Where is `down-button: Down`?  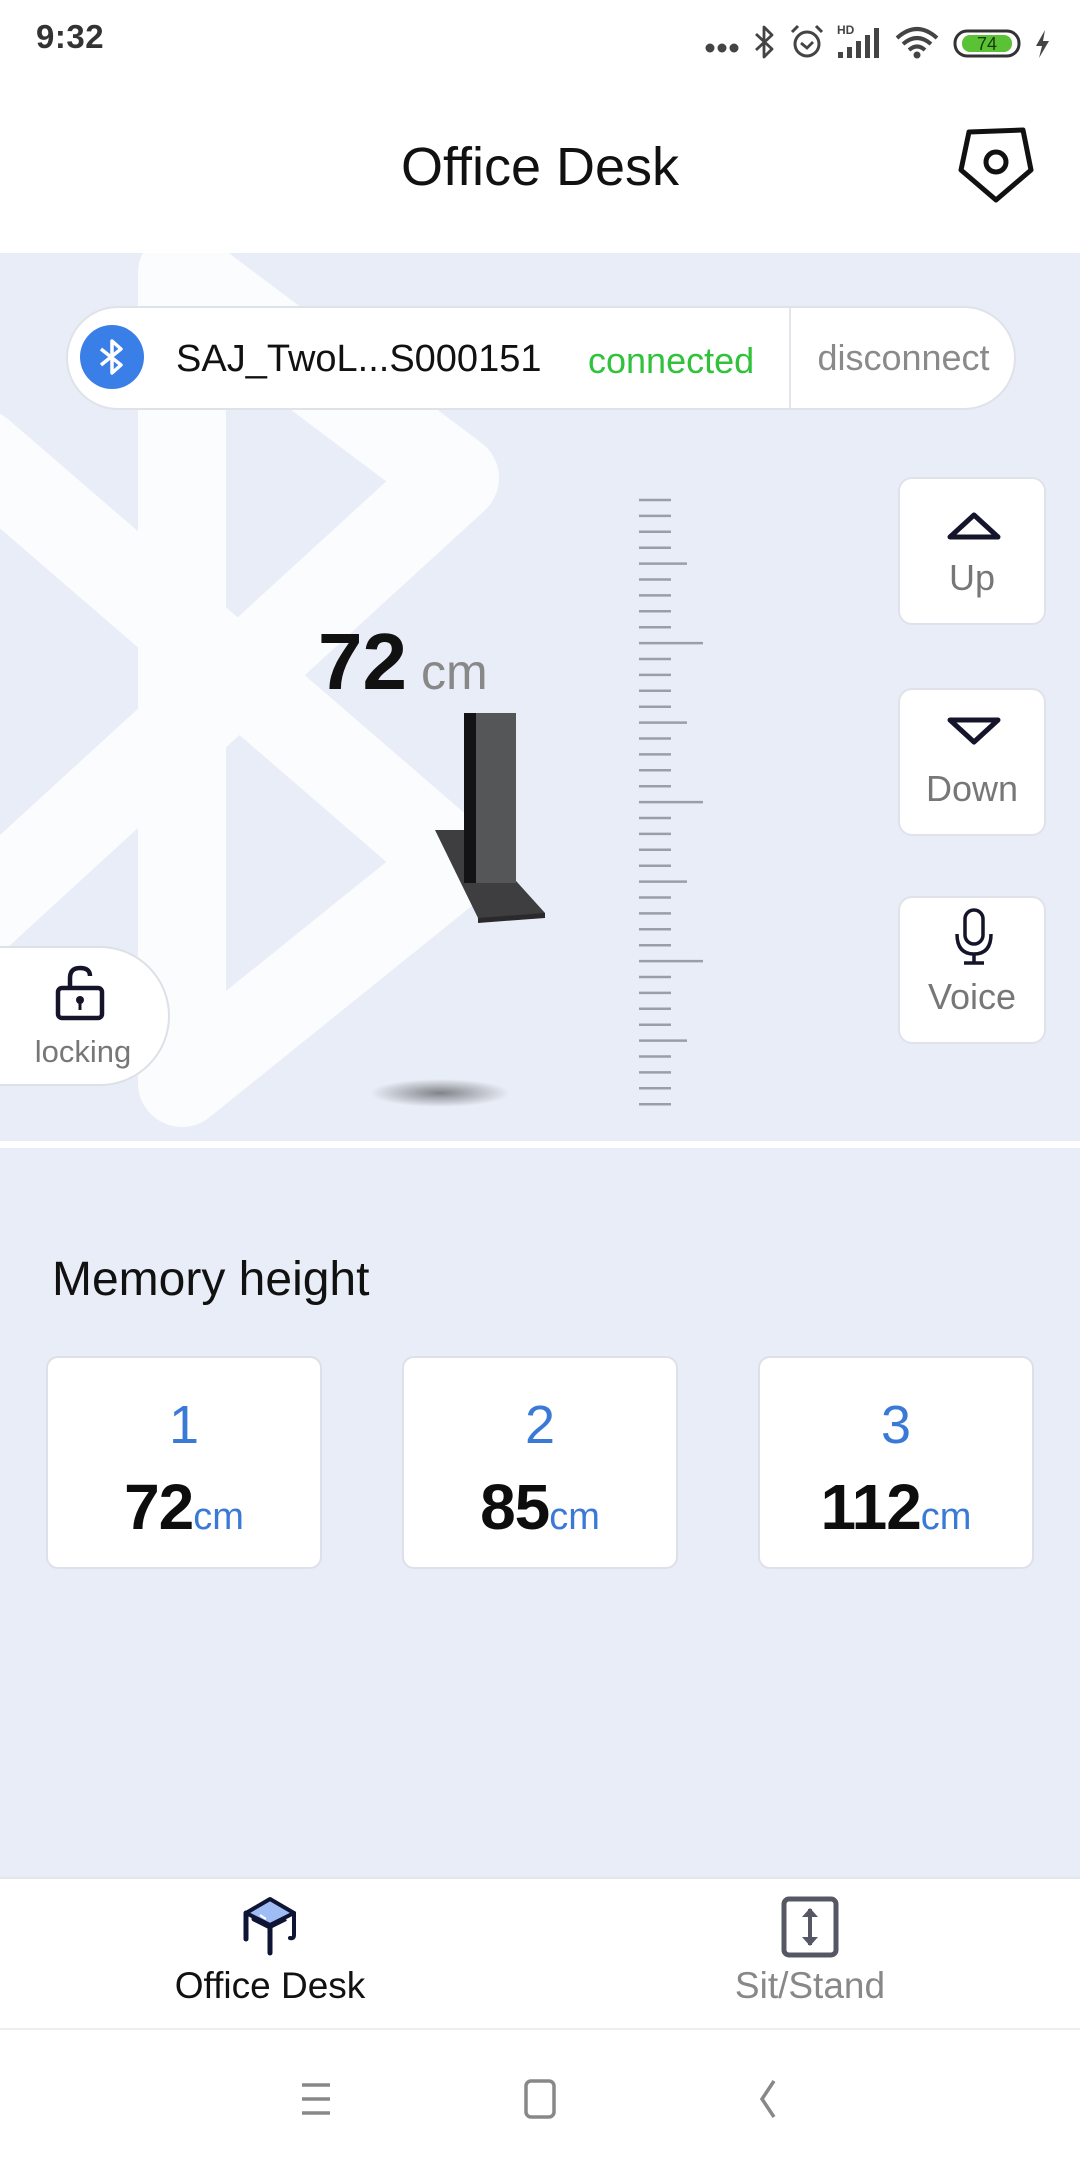 down-button: Down is located at coordinates (972, 762).